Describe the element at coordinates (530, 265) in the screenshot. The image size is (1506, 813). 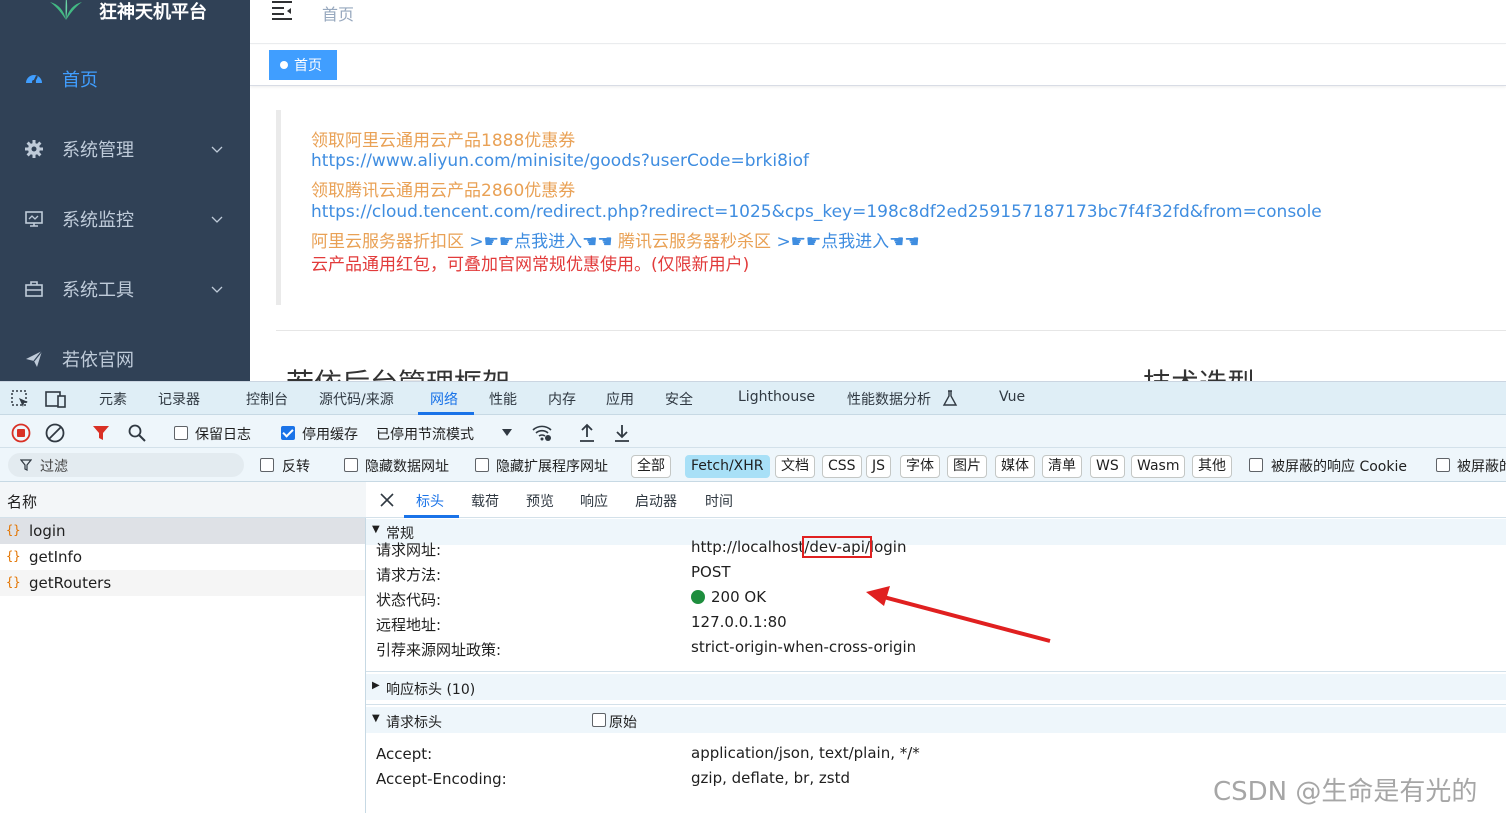
I see `promo-text: 云产品通用红包，可叠加官网常规优惠使用。(仅限新用户)` at that location.